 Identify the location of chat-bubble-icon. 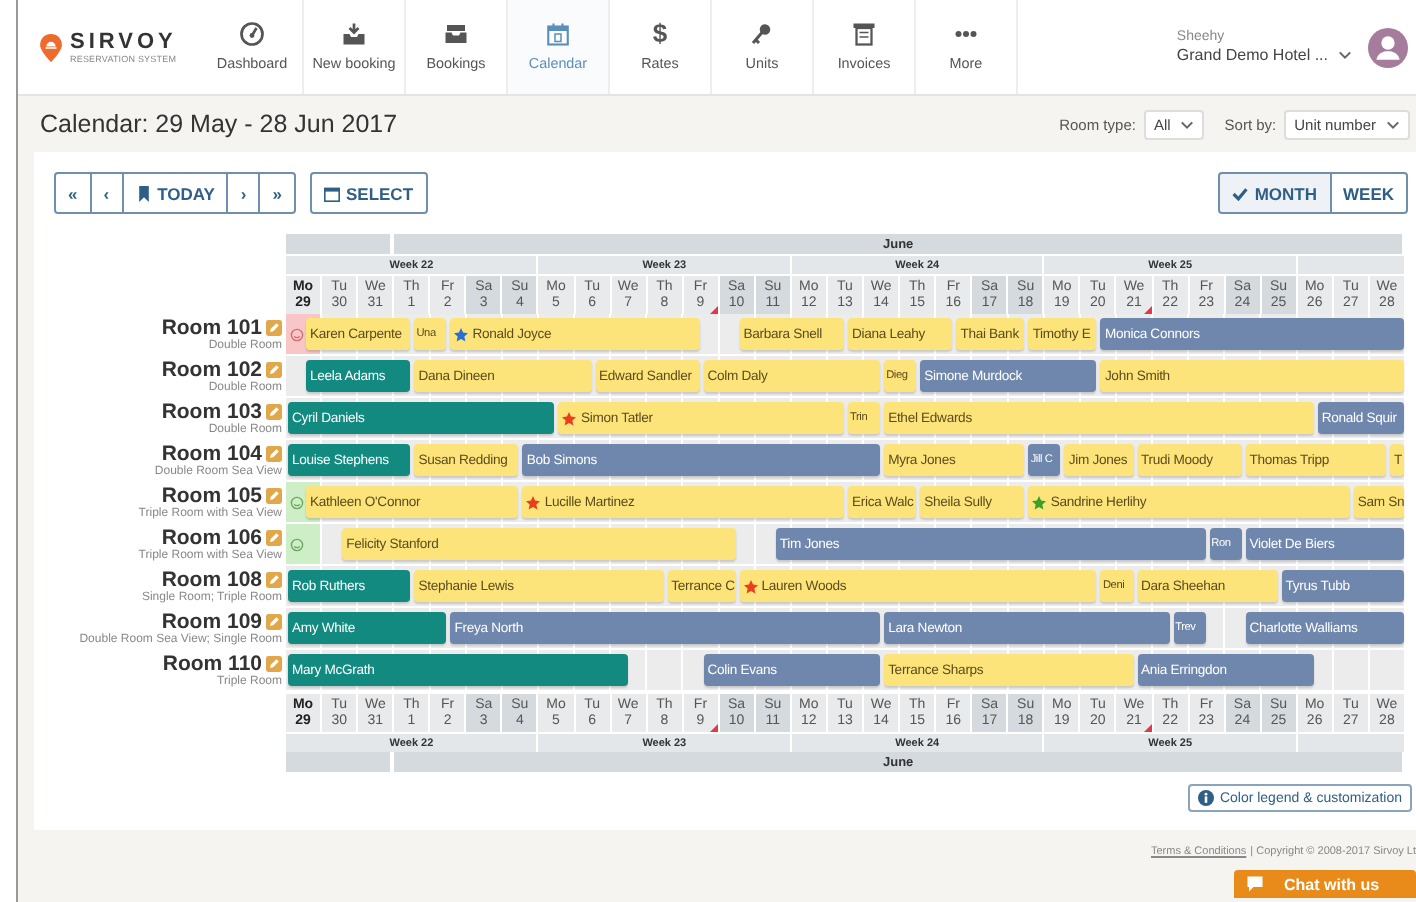
(1255, 884).